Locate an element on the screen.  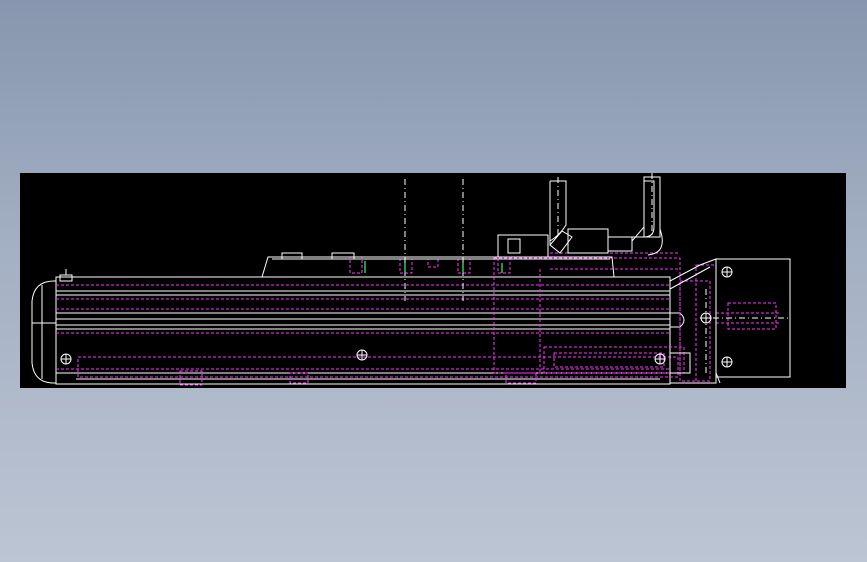
carriage is located at coordinates (462, 227).